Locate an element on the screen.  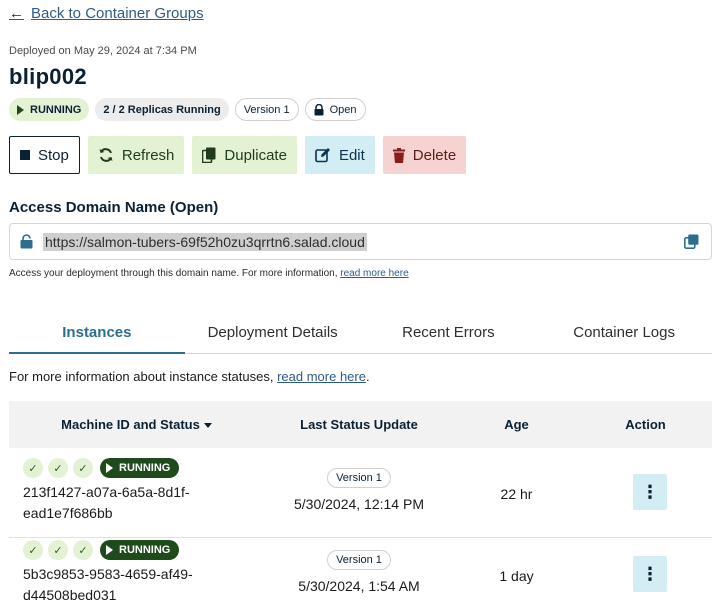
copy-icon is located at coordinates (691, 241).